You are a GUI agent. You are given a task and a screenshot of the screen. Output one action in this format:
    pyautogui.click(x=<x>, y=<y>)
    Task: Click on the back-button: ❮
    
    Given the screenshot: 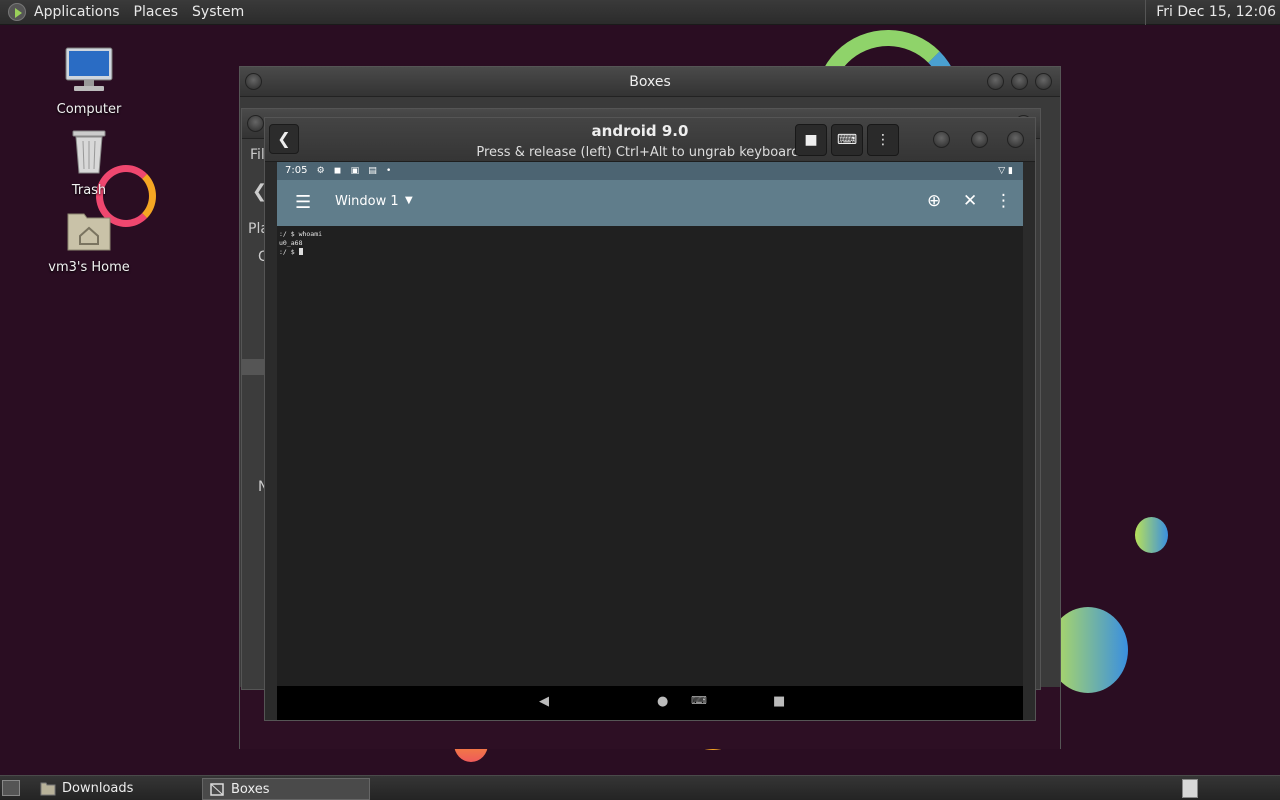 What is the action you would take?
    pyautogui.click(x=284, y=139)
    